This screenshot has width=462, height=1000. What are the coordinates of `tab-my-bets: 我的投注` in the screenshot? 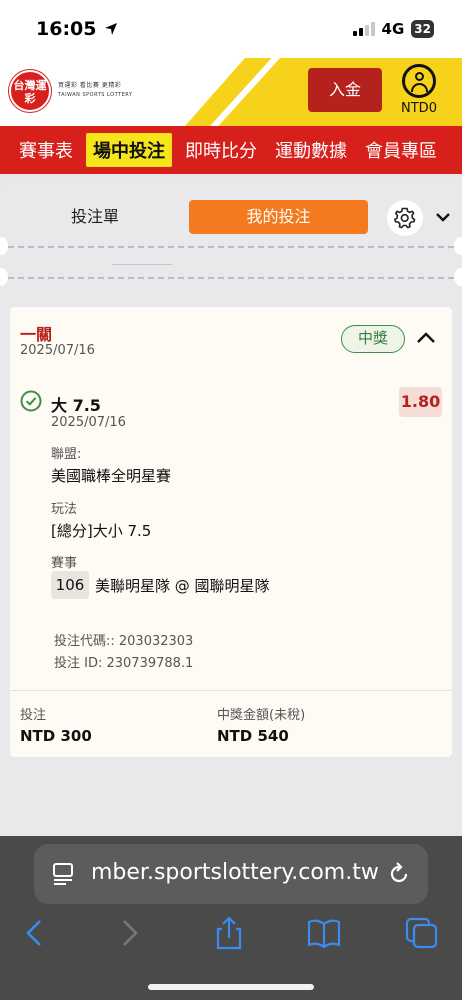 It's located at (278, 217).